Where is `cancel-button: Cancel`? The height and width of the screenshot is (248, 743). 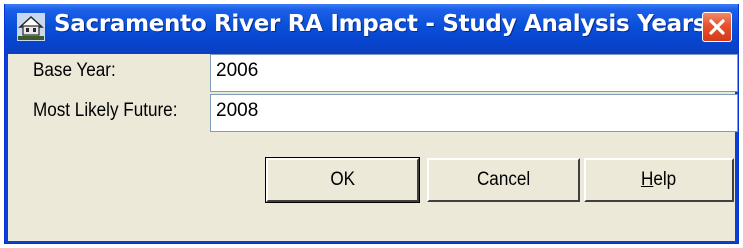 cancel-button: Cancel is located at coordinates (503, 180).